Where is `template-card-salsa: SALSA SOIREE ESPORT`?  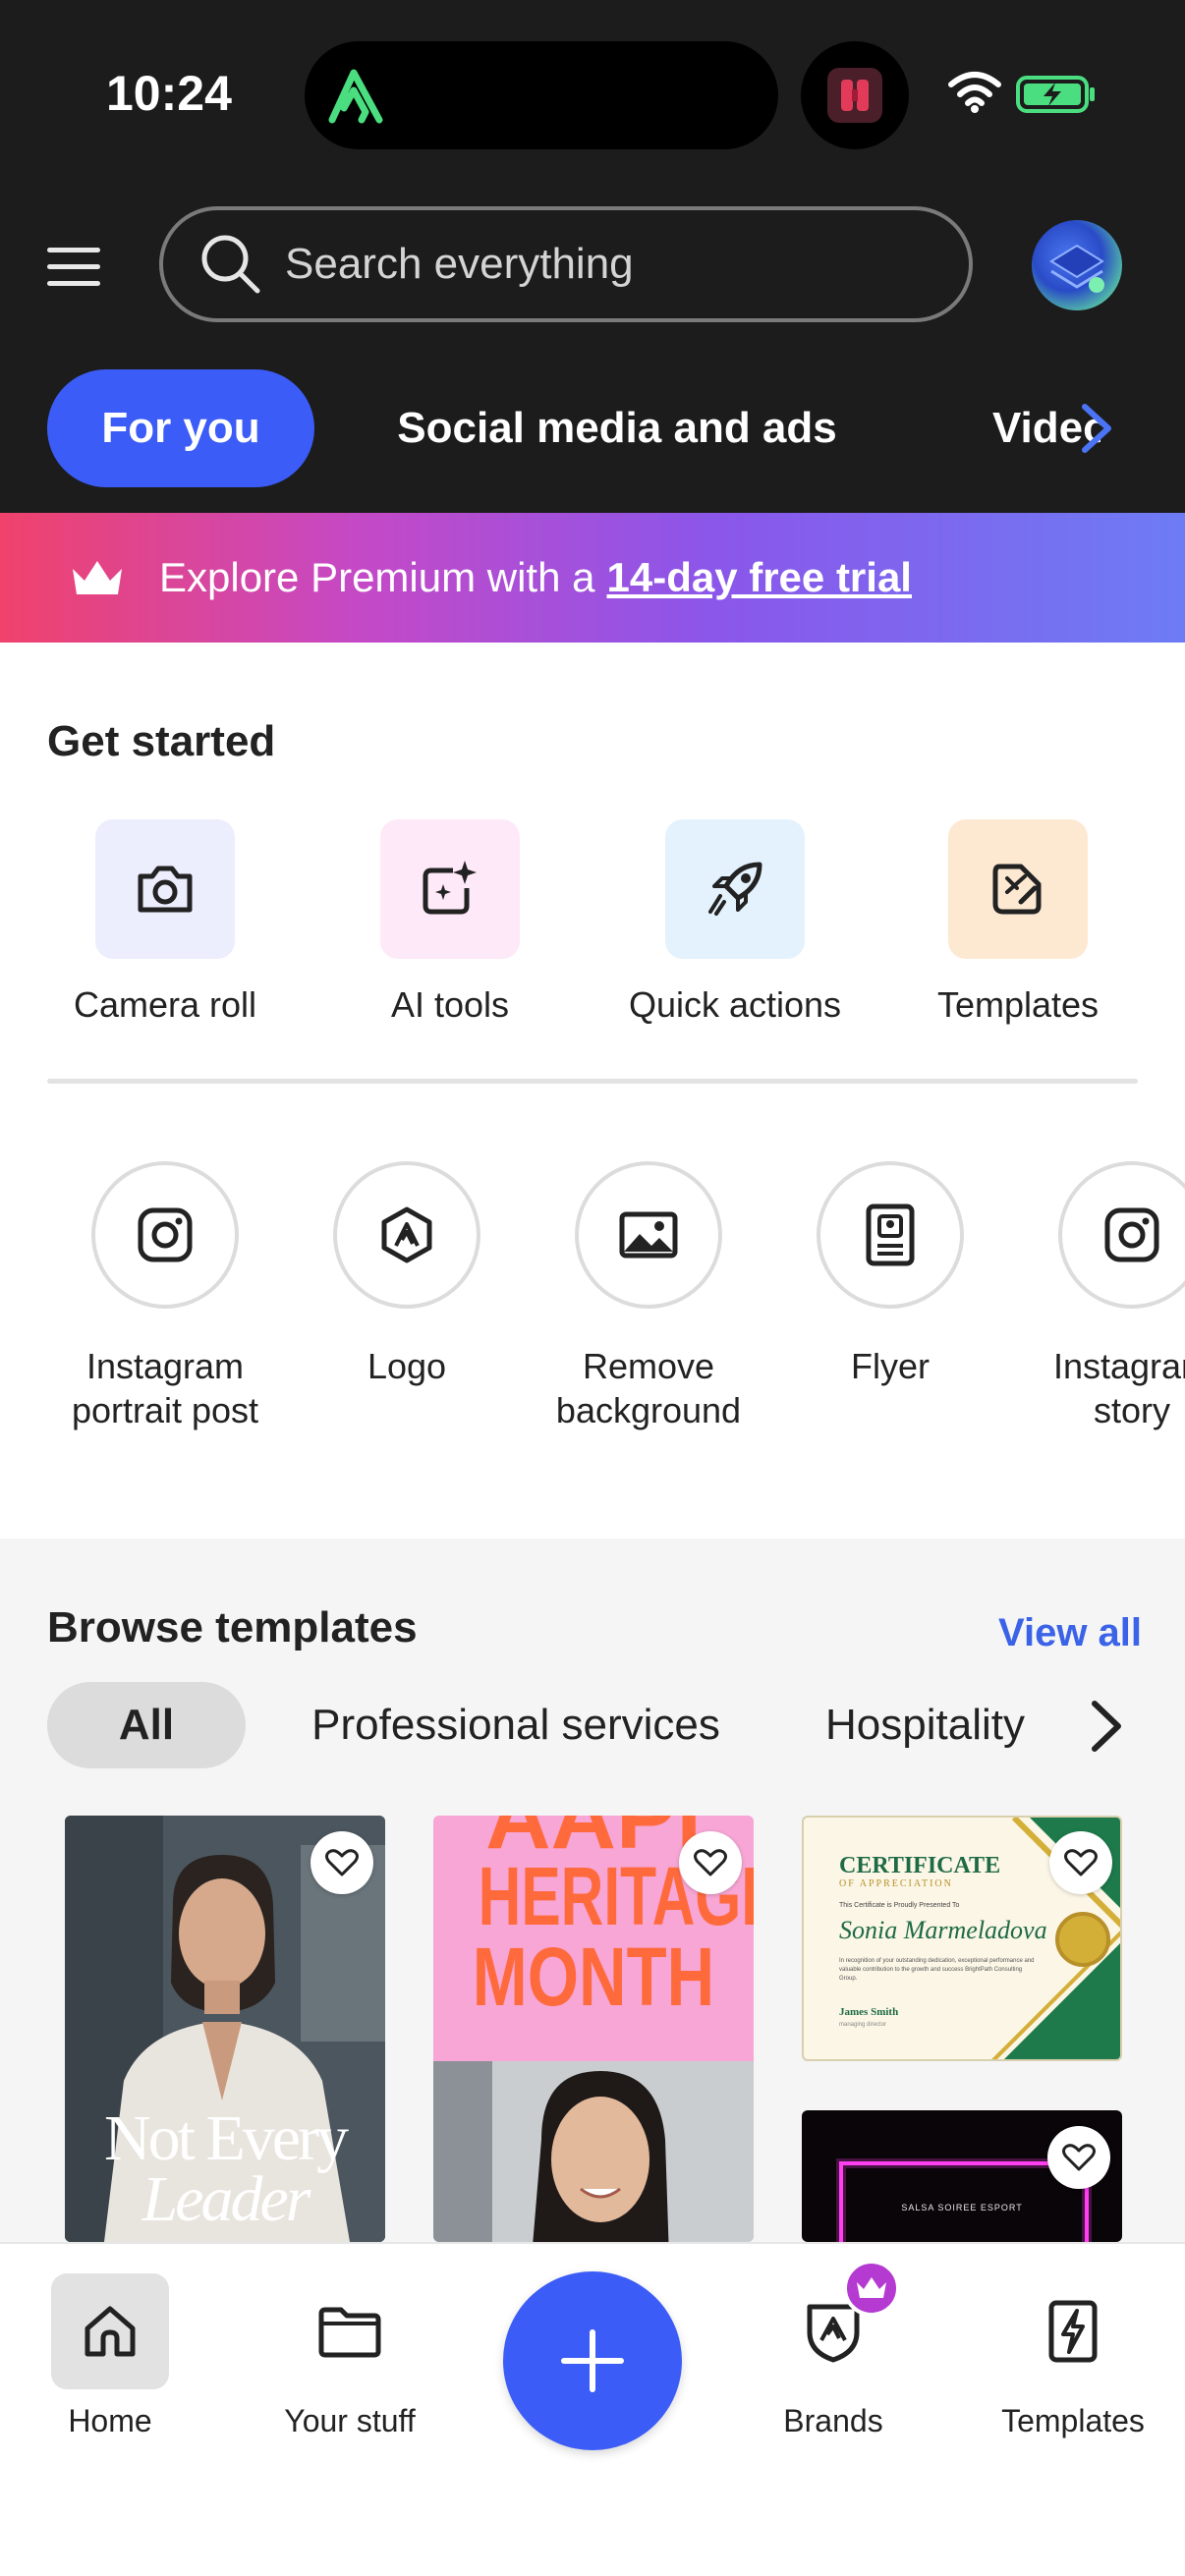
template-card-salsa: SALSA SOIREE ESPORT is located at coordinates (962, 2176).